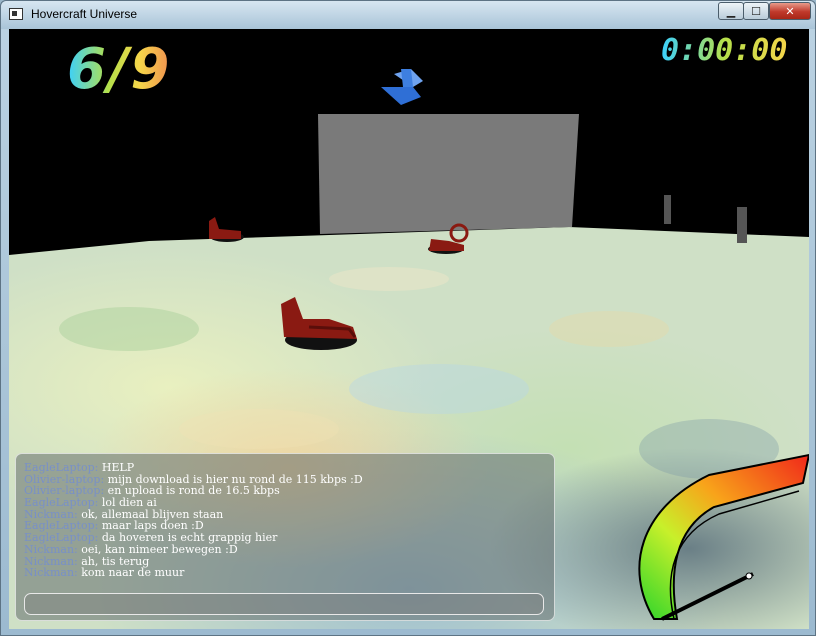 The image size is (816, 636). I want to click on wall, so click(448, 174).